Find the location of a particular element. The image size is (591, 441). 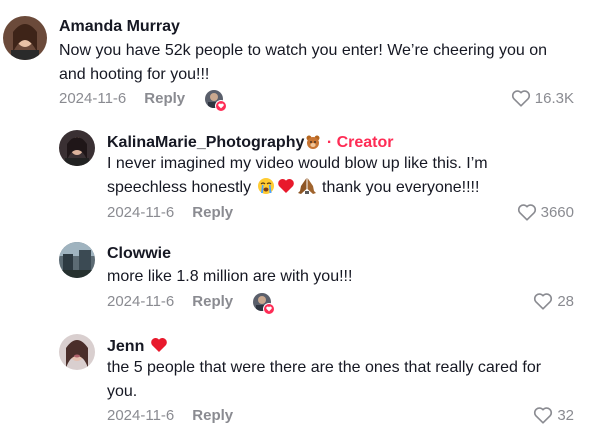

creator-label: · Creator is located at coordinates (360, 142).